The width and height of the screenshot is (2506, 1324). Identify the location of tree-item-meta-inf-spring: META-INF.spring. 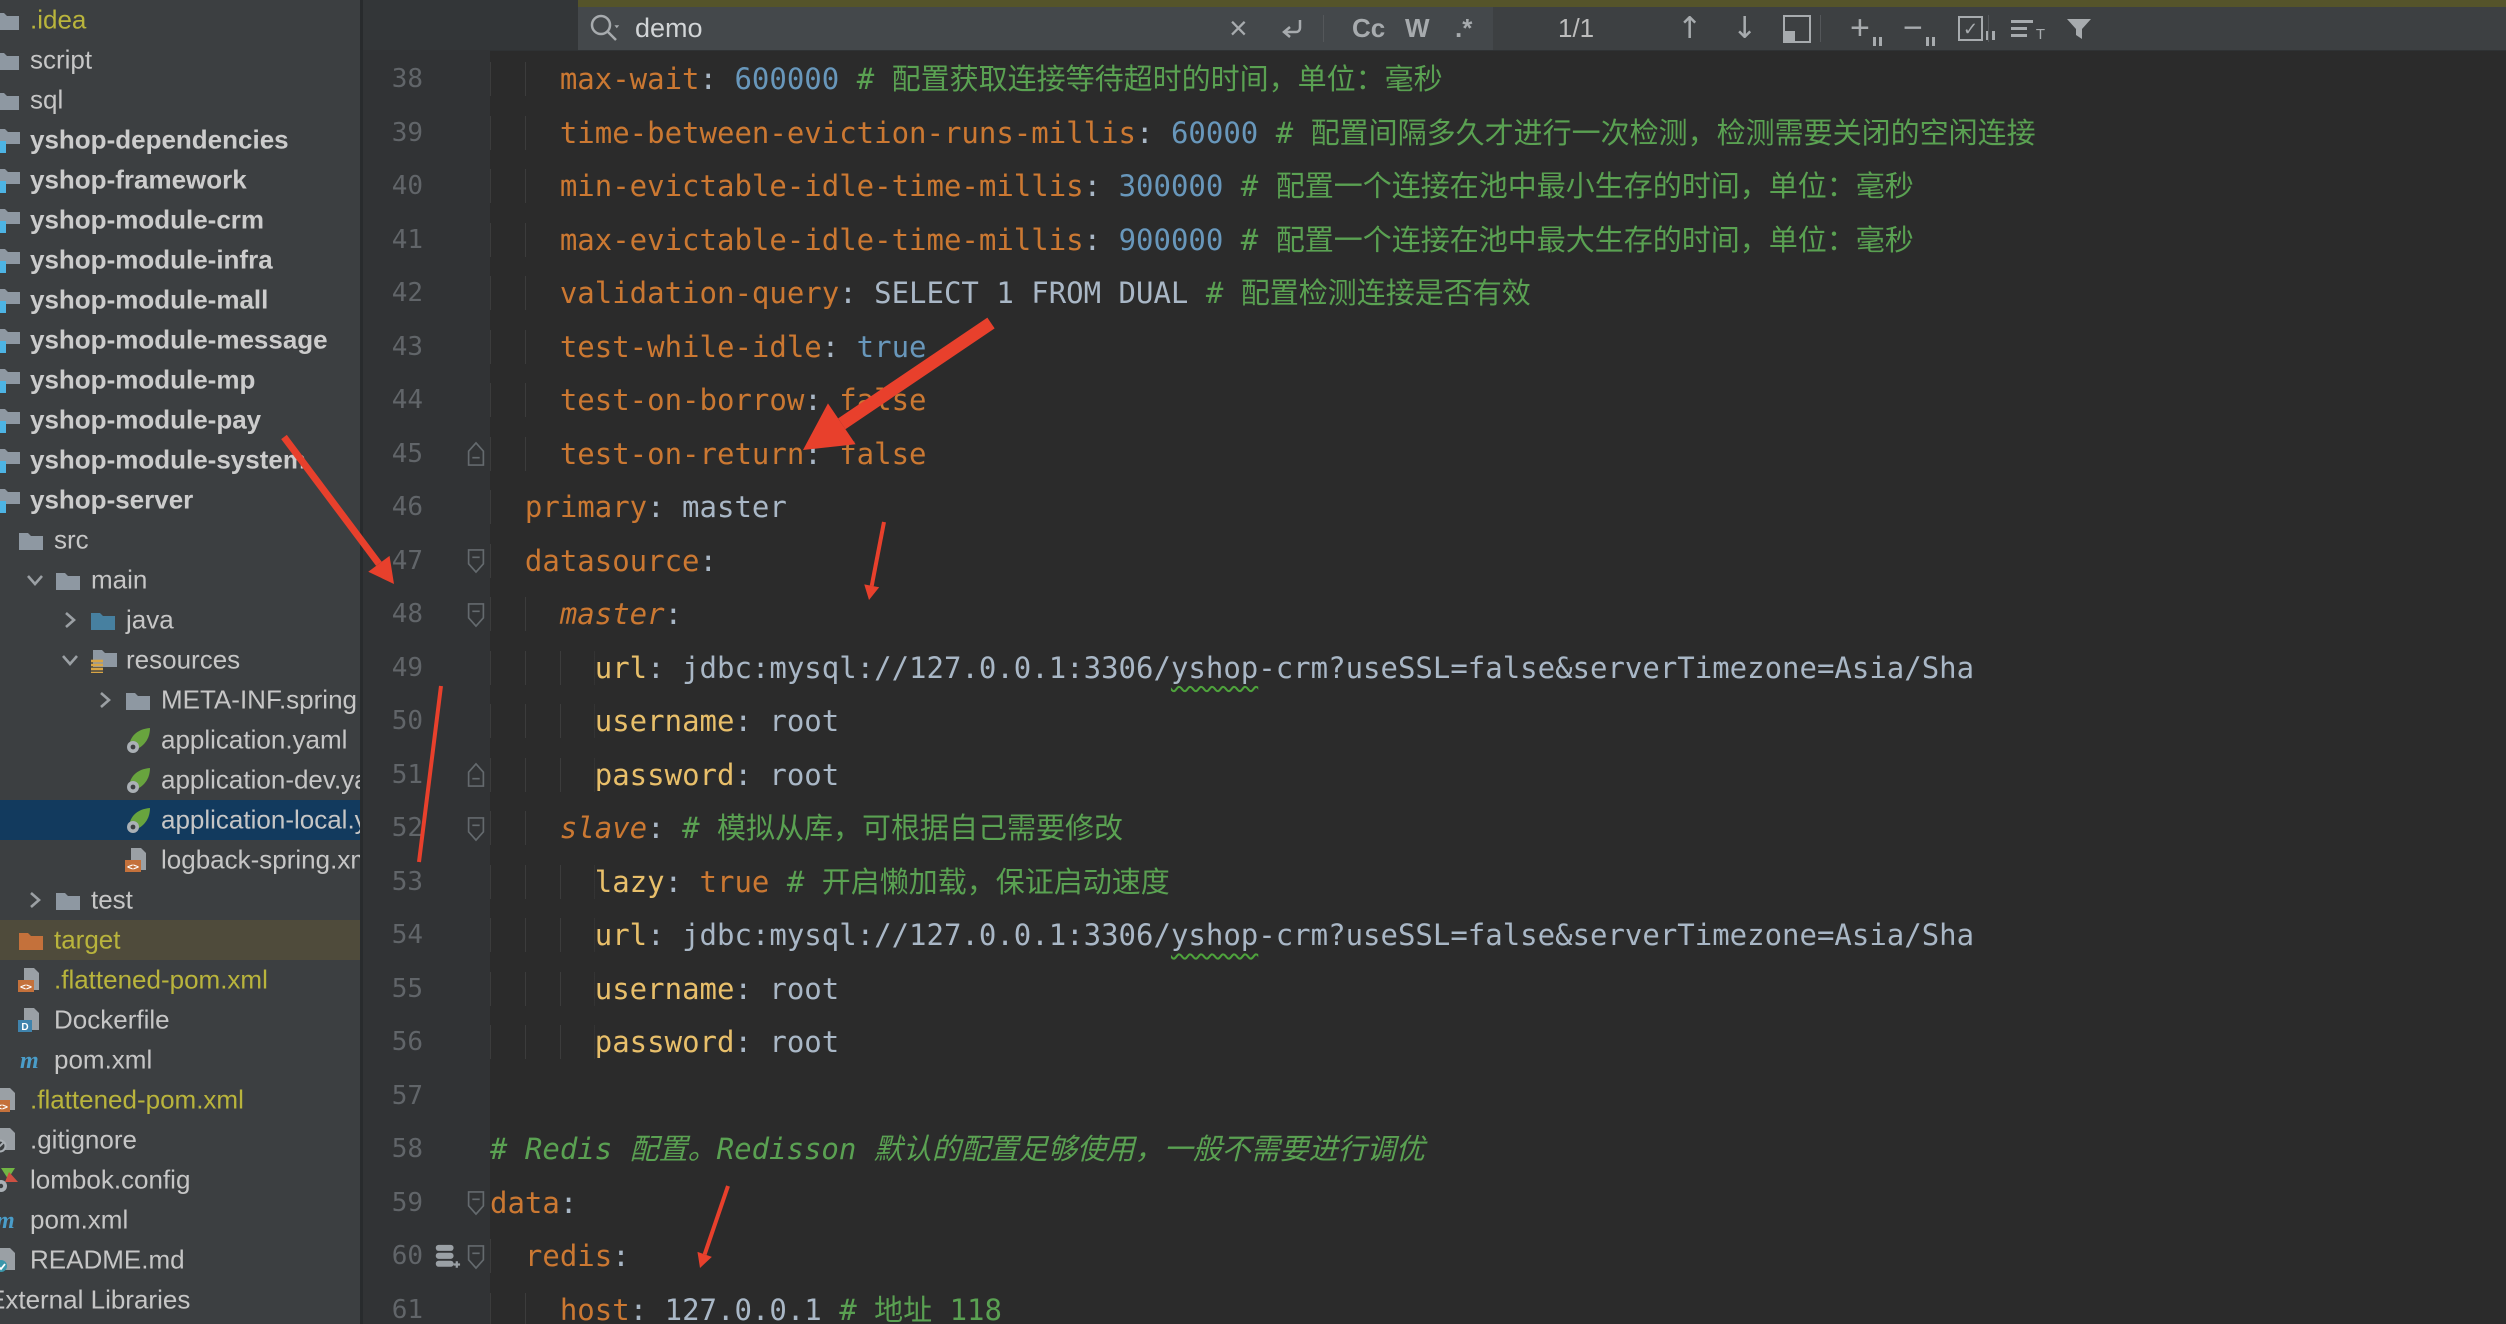
(180, 700).